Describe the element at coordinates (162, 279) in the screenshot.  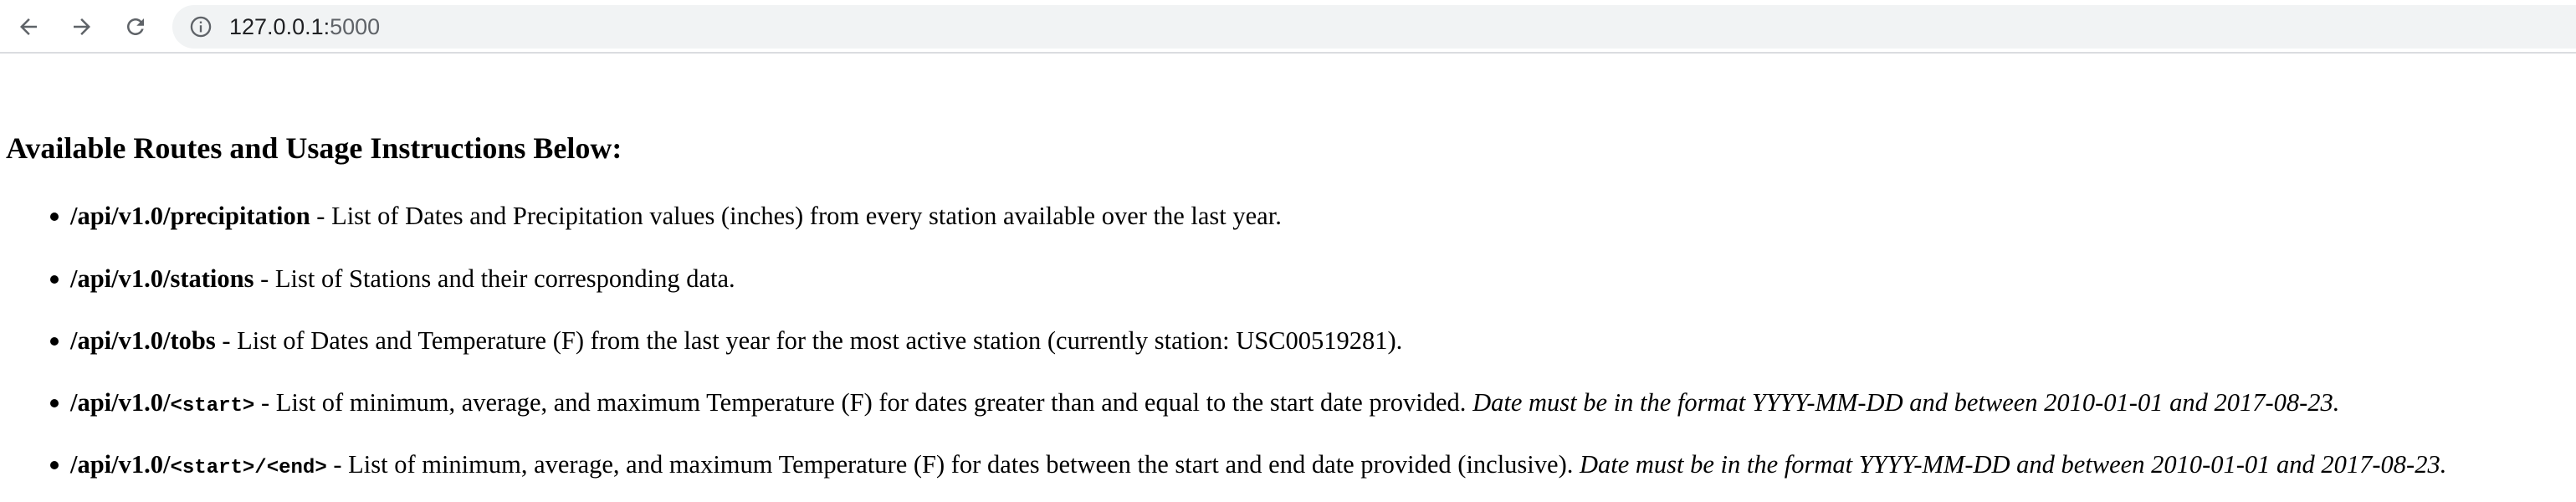
I see `route-path: /api/v1.0/stations` at that location.